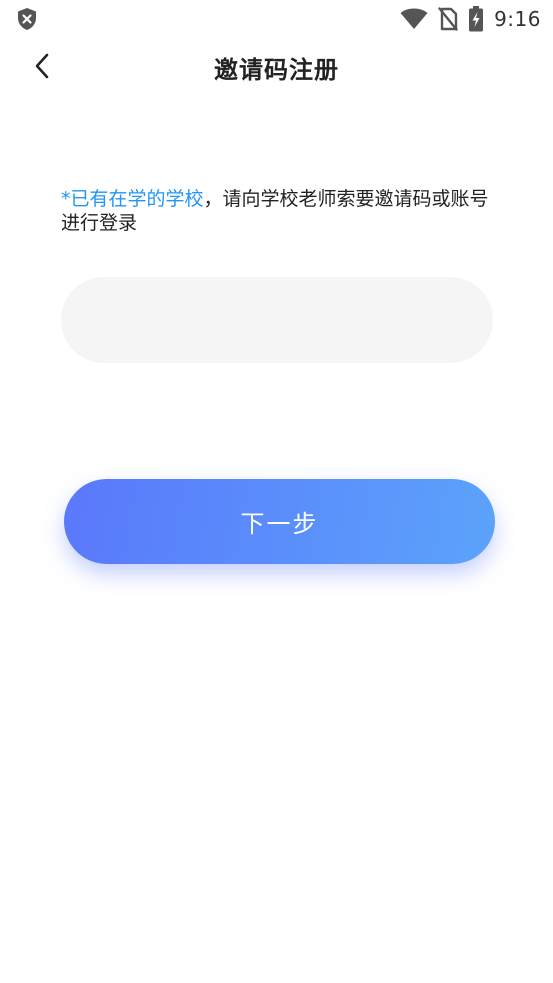 The width and height of the screenshot is (553, 983). Describe the element at coordinates (476, 19) in the screenshot. I see `battery-charging-icon` at that location.